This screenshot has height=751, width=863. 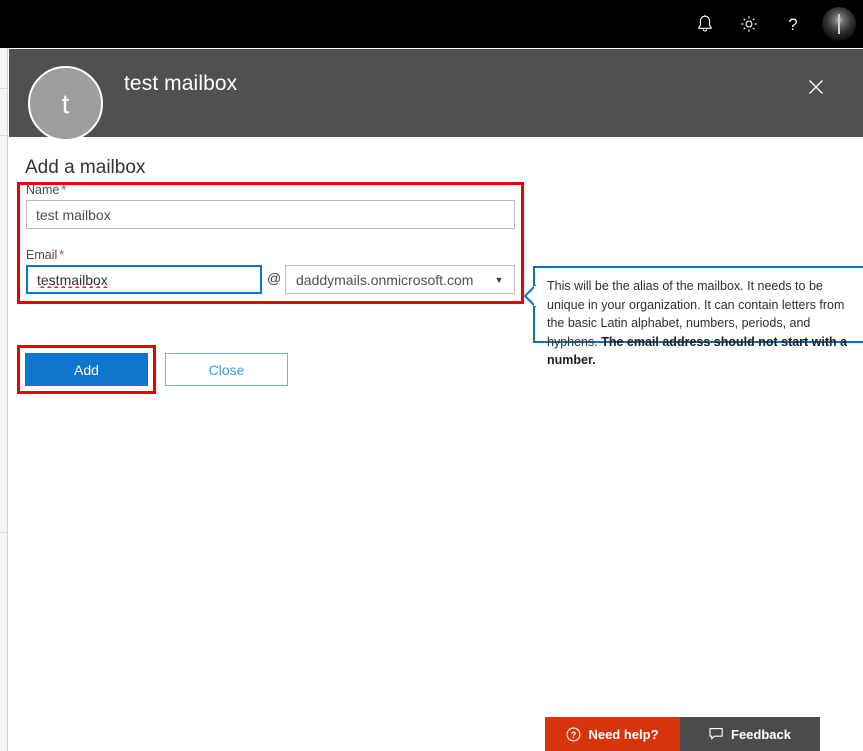 I want to click on feedback-button: Feedback, so click(x=750, y=734).